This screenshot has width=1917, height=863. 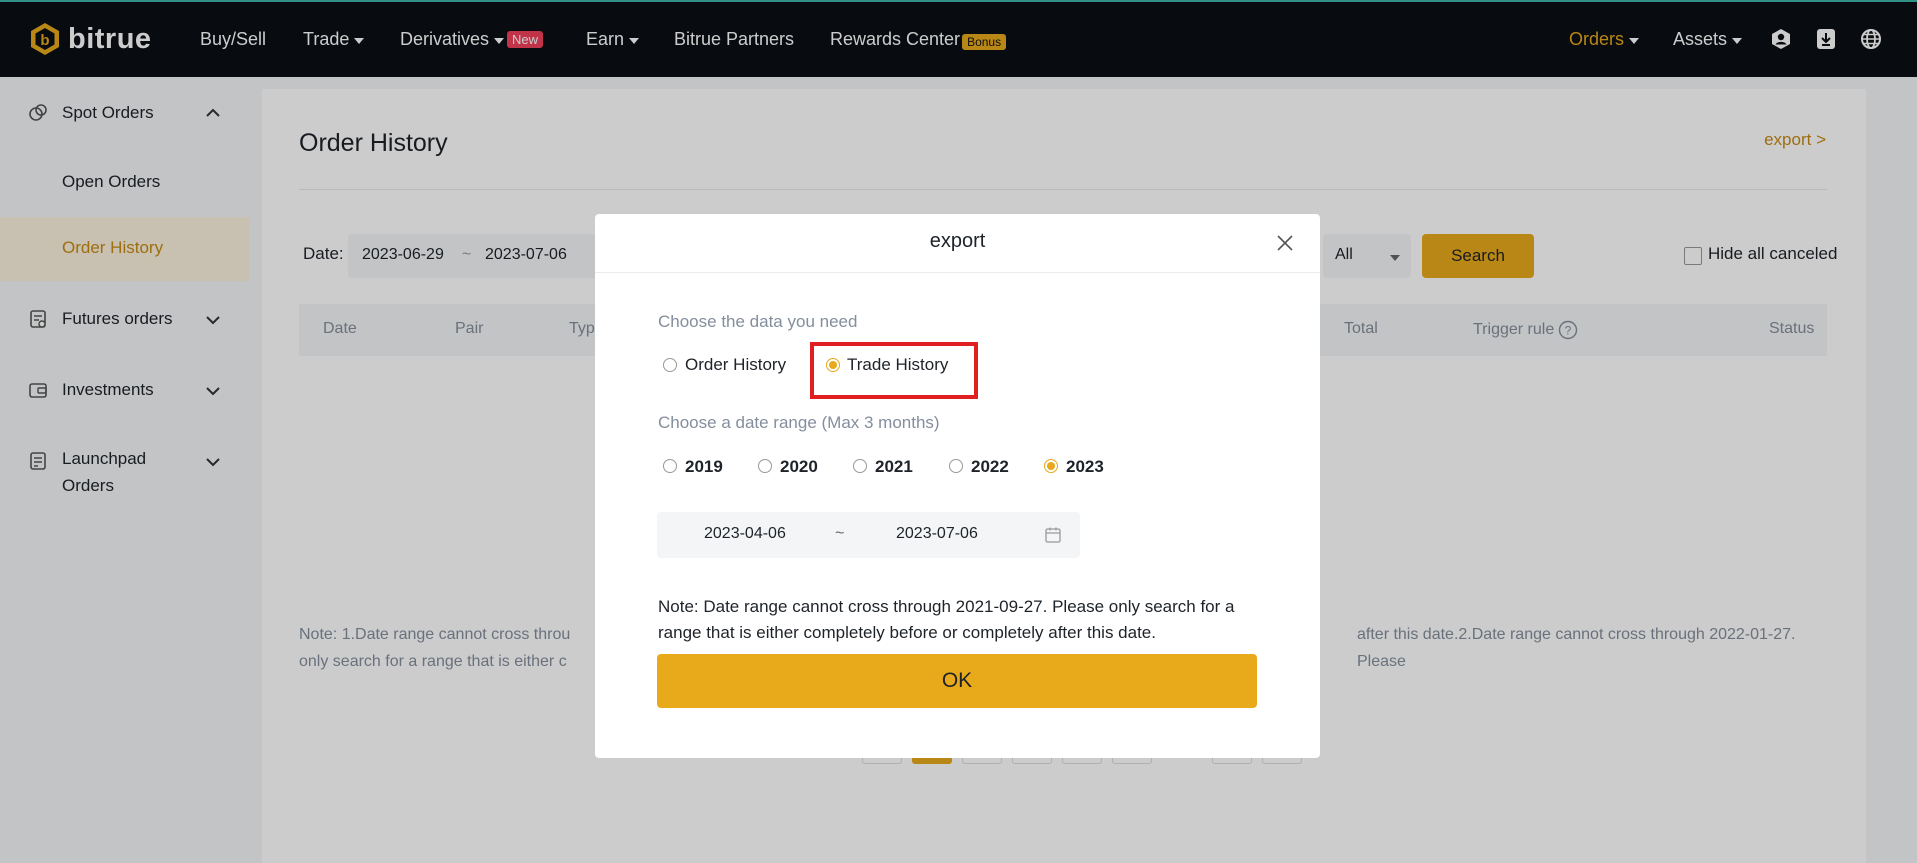 I want to click on choose-data-label: Choose the data you need, so click(x=758, y=321).